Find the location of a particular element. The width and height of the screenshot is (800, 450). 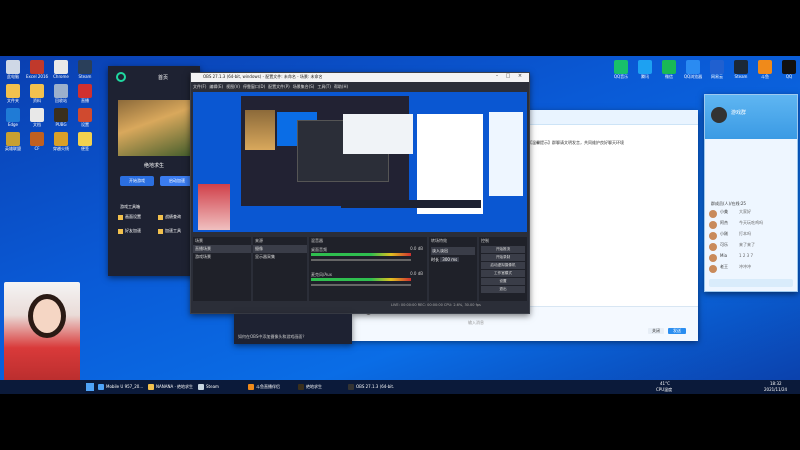

mixer-track: 麦克风/Aux 0.0 dB is located at coordinates (368, 283).